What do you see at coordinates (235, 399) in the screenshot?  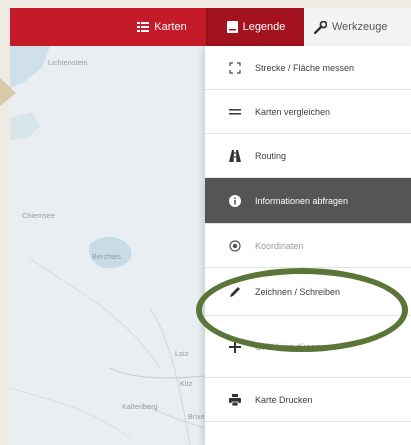 I see `print-icon` at bounding box center [235, 399].